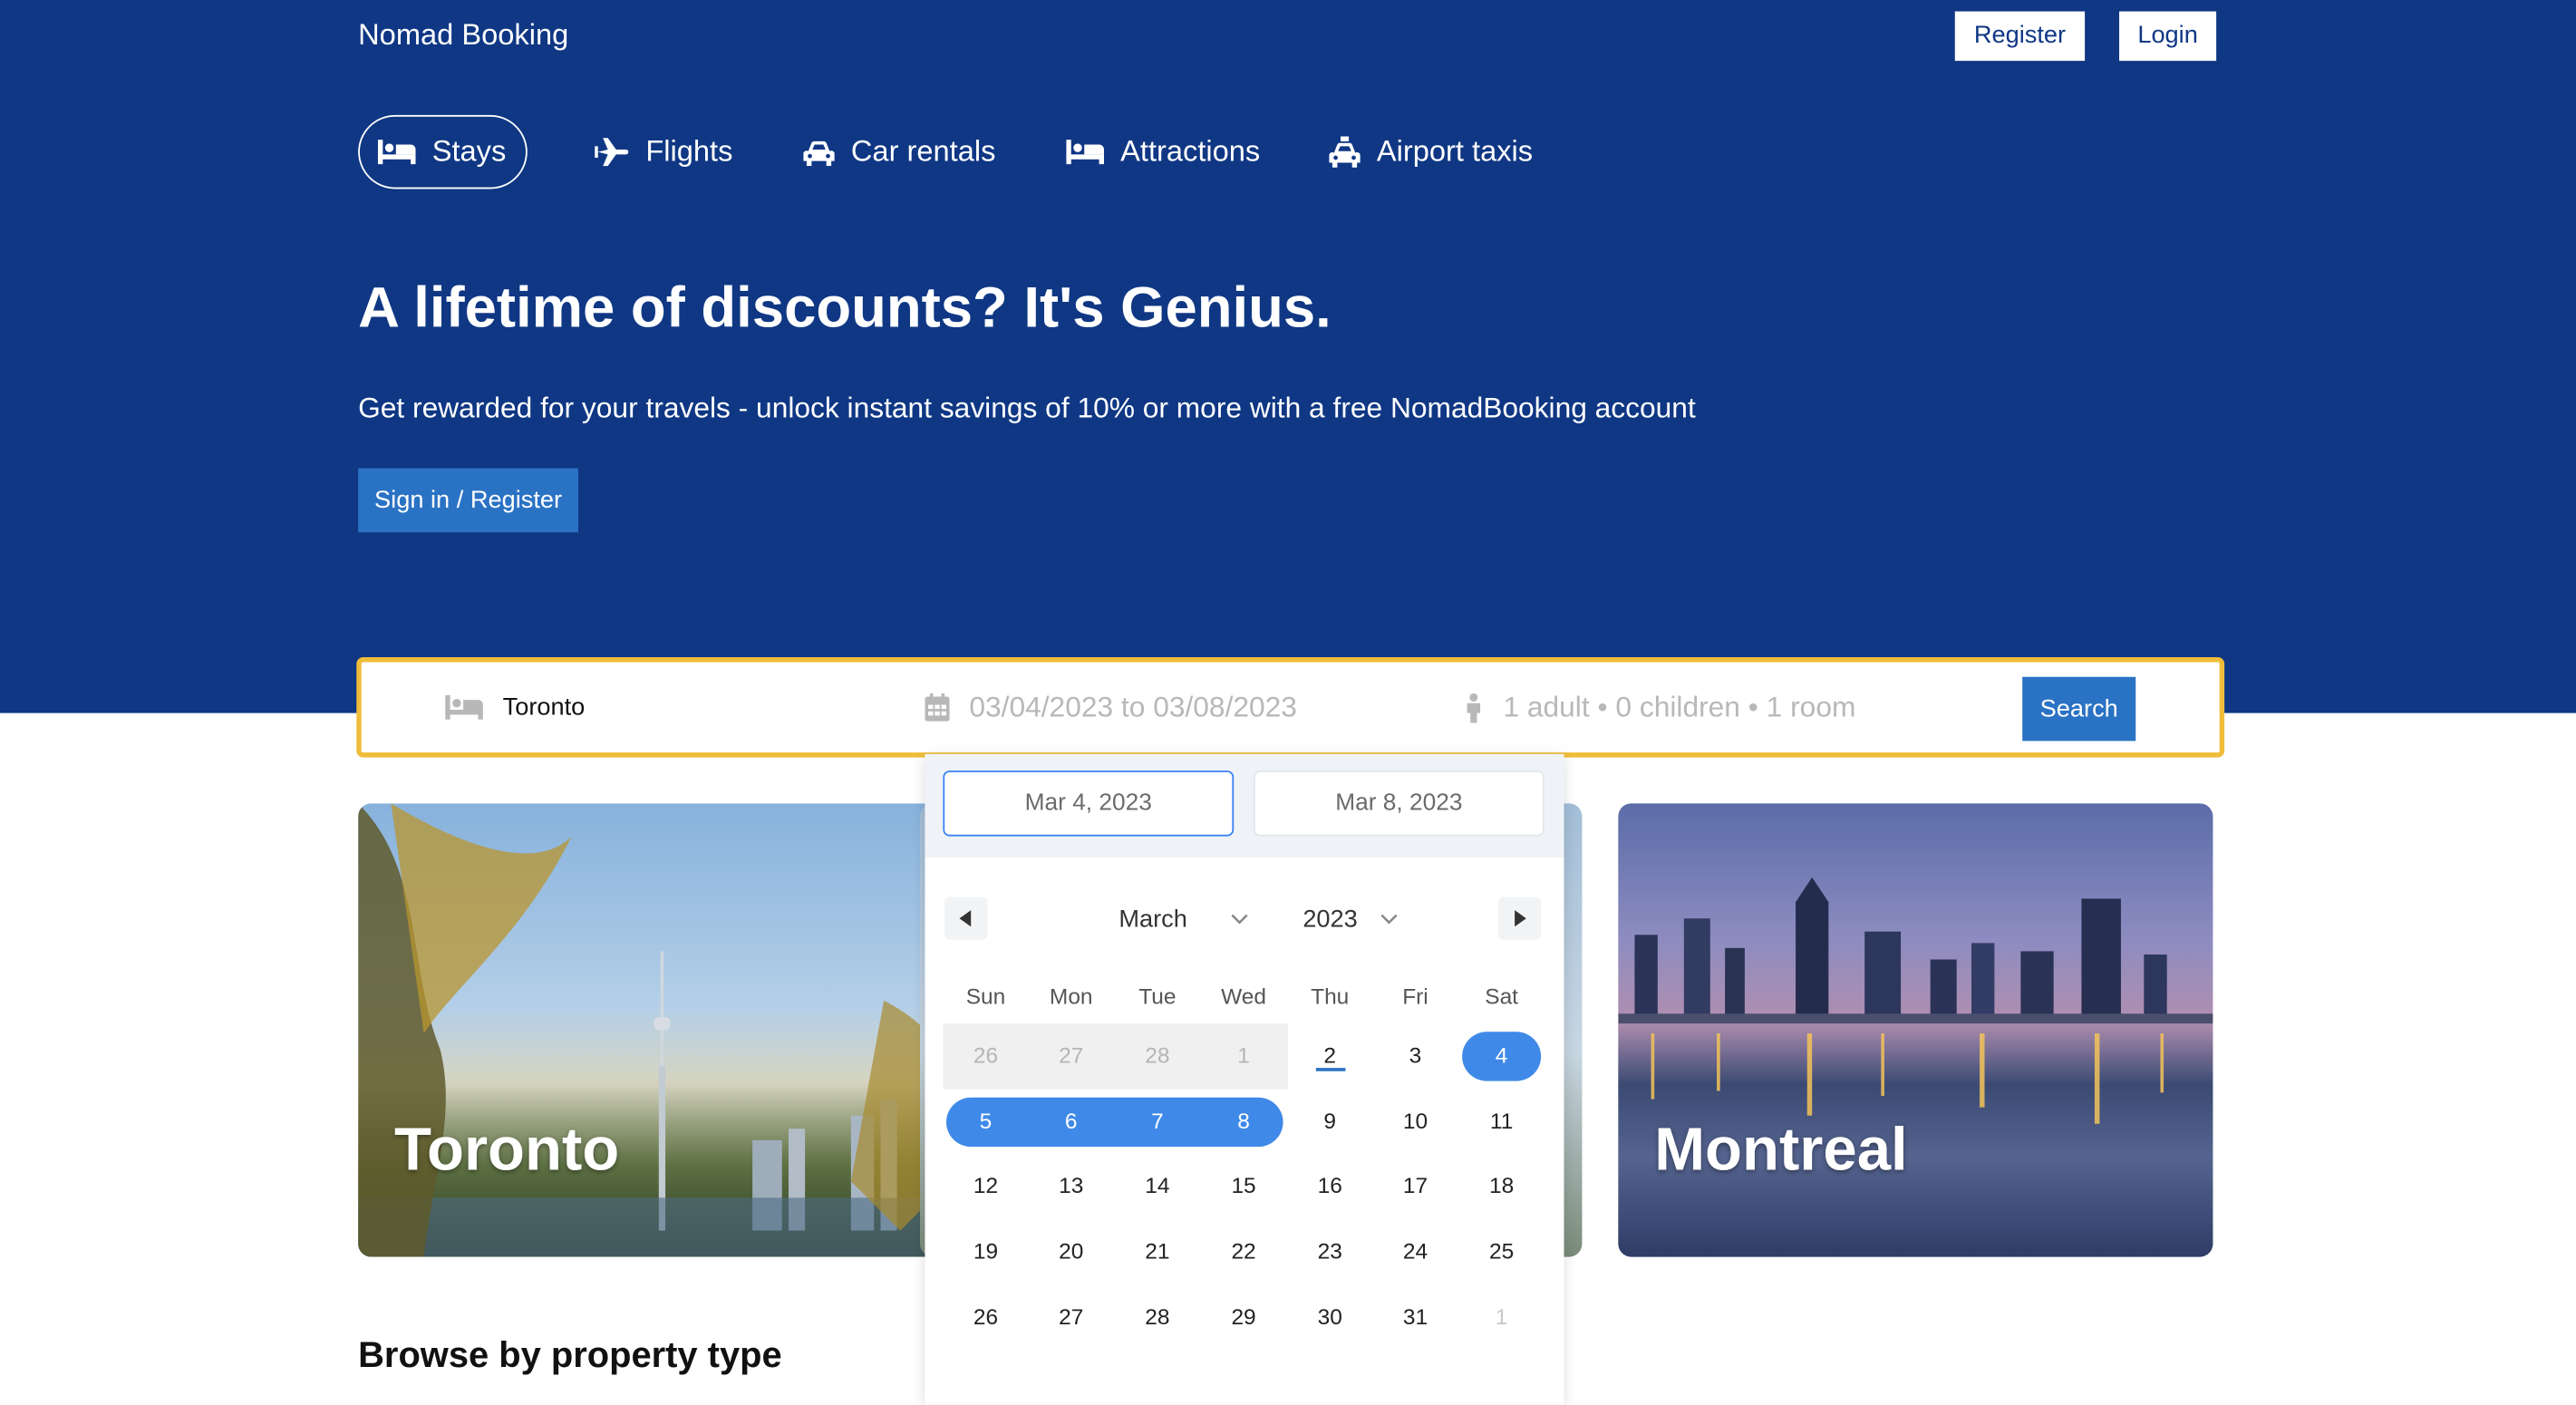 This screenshot has width=2576, height=1405. I want to click on calendar-day: 15, so click(1243, 1186).